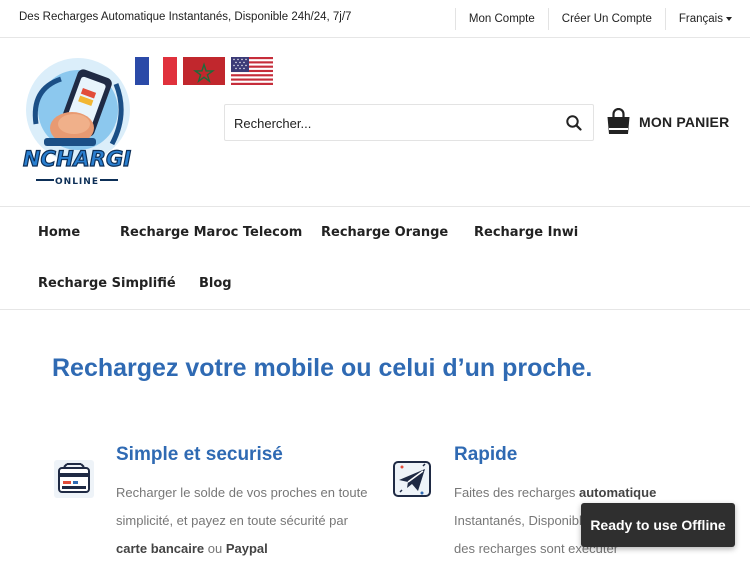  I want to click on logo-image: NCHARGI ONLINE, so click(77, 122).